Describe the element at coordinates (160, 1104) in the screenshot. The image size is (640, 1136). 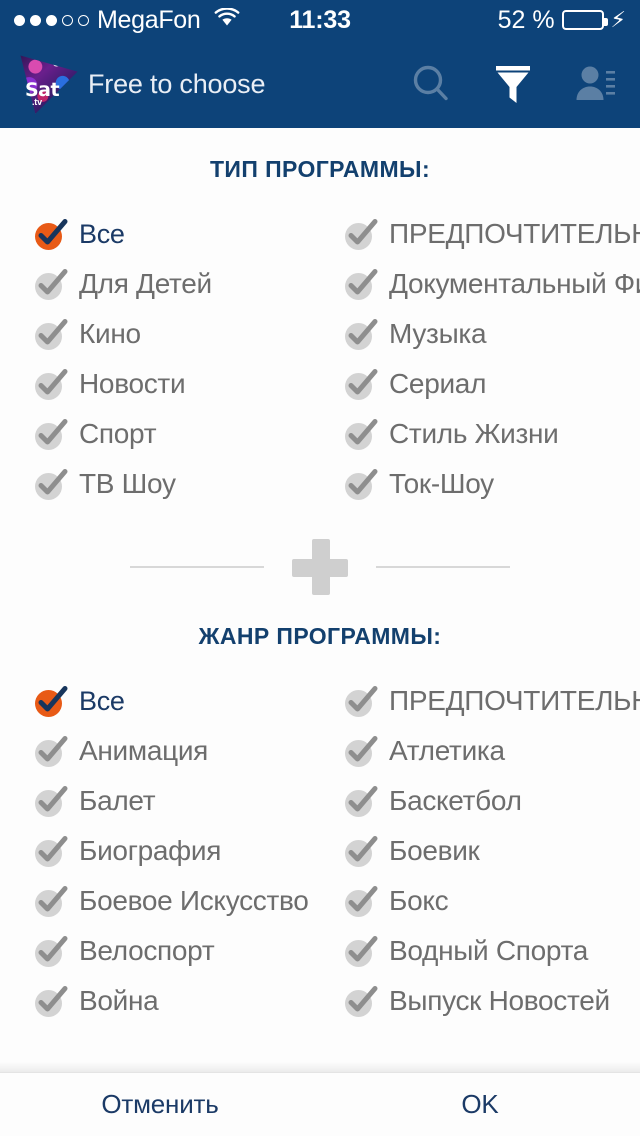
I see `cancel-button: Отменить` at that location.